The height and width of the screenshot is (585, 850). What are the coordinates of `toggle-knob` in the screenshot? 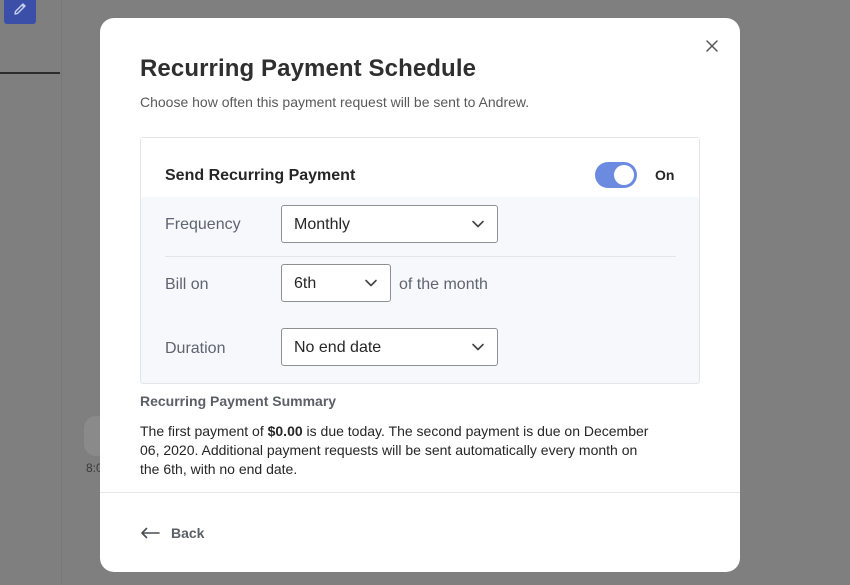 It's located at (624, 175).